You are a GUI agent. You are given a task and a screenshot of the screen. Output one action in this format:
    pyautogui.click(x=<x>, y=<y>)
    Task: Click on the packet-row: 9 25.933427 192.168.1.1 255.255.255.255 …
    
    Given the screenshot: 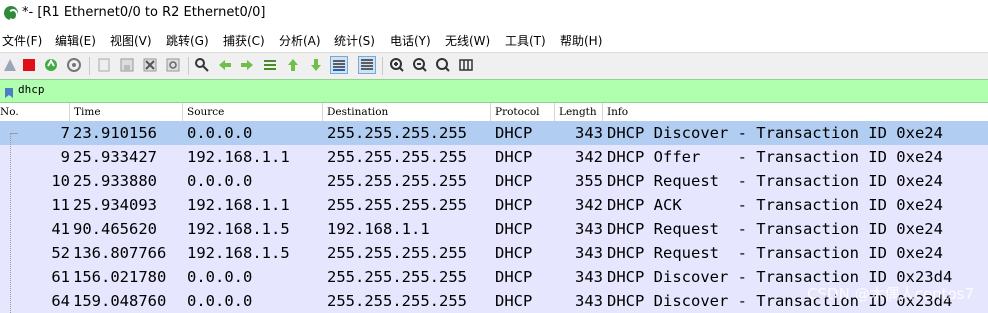 What is the action you would take?
    pyautogui.click(x=494, y=157)
    